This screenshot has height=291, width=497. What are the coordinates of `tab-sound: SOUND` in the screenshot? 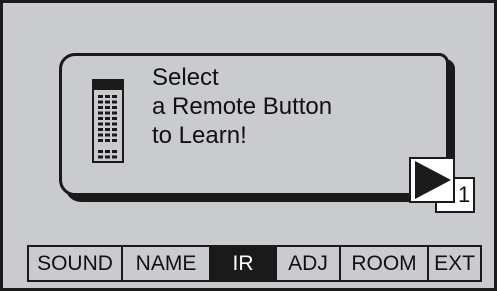 It's located at (76, 263).